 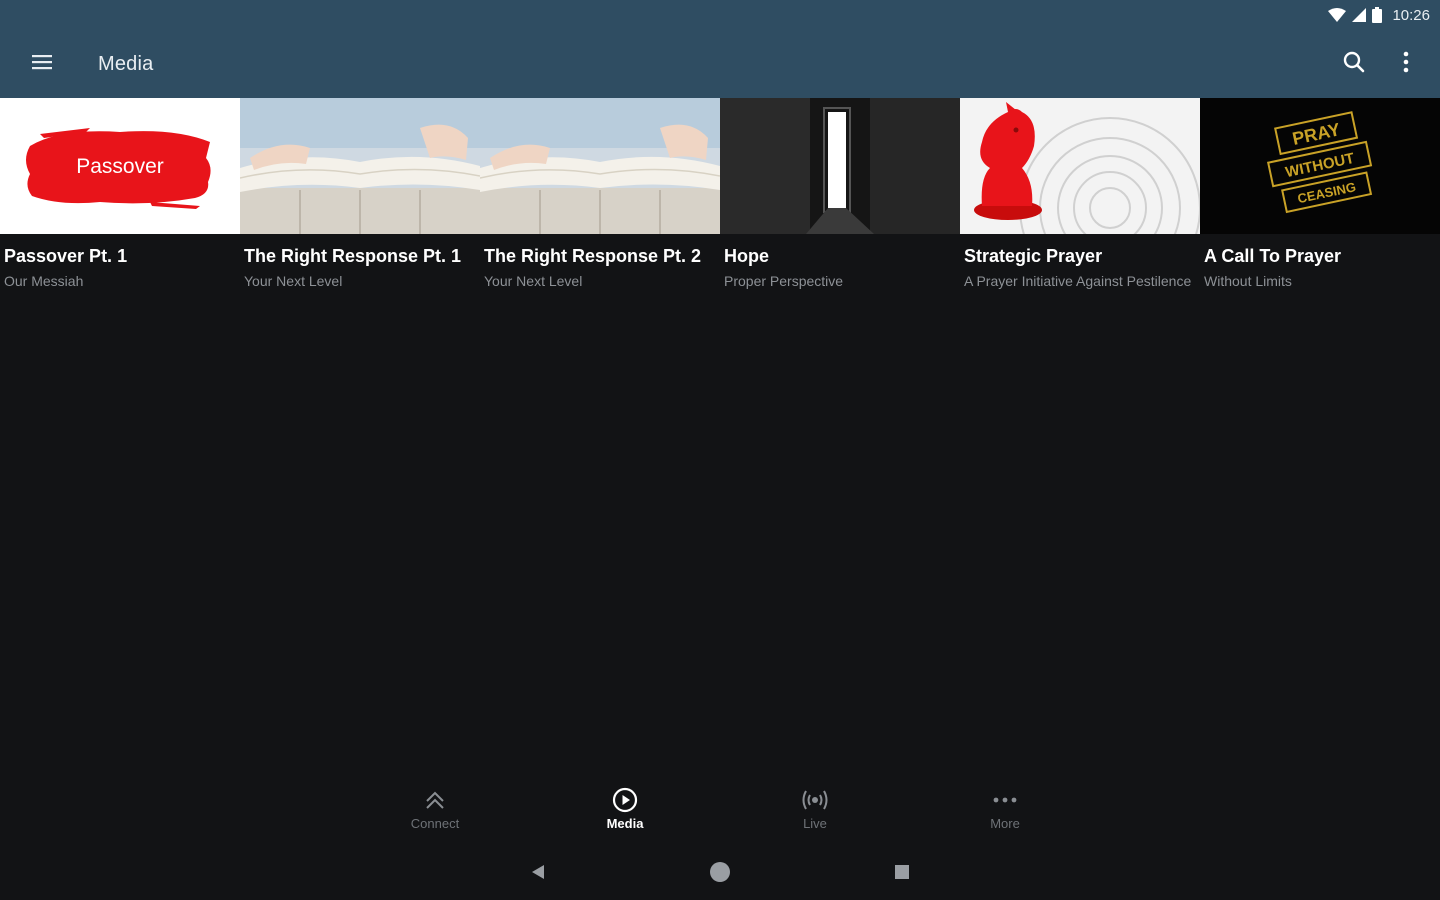 I want to click on system-home-button, so click(x=720, y=874).